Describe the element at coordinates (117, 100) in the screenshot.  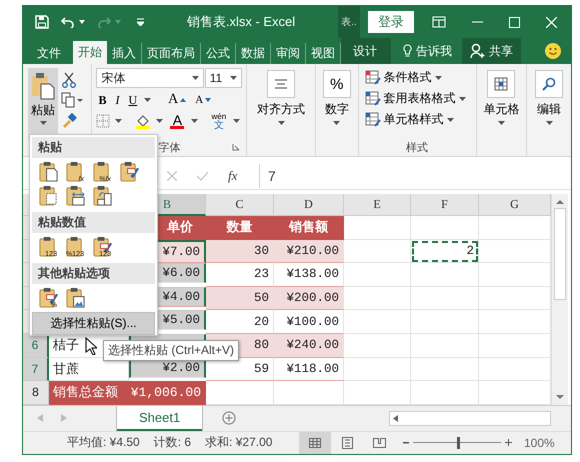
I see `italic-button: I` at that location.